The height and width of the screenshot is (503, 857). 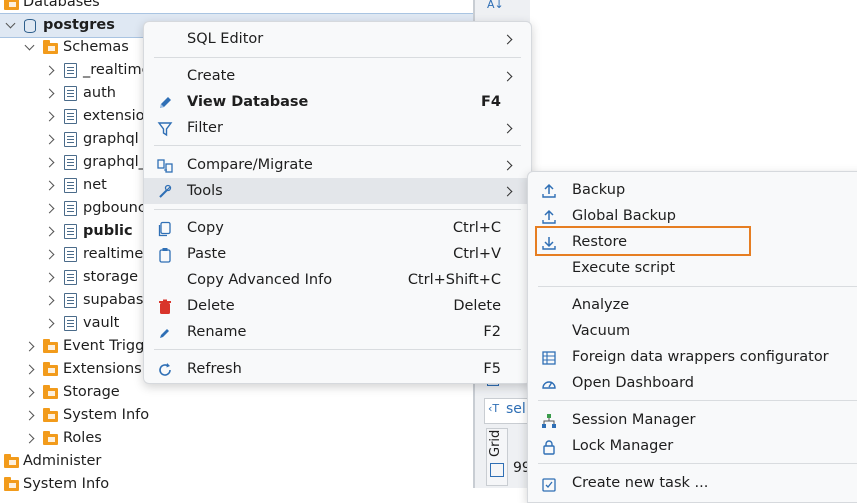 What do you see at coordinates (549, 385) in the screenshot?
I see `dashboard-gauge-icon` at bounding box center [549, 385].